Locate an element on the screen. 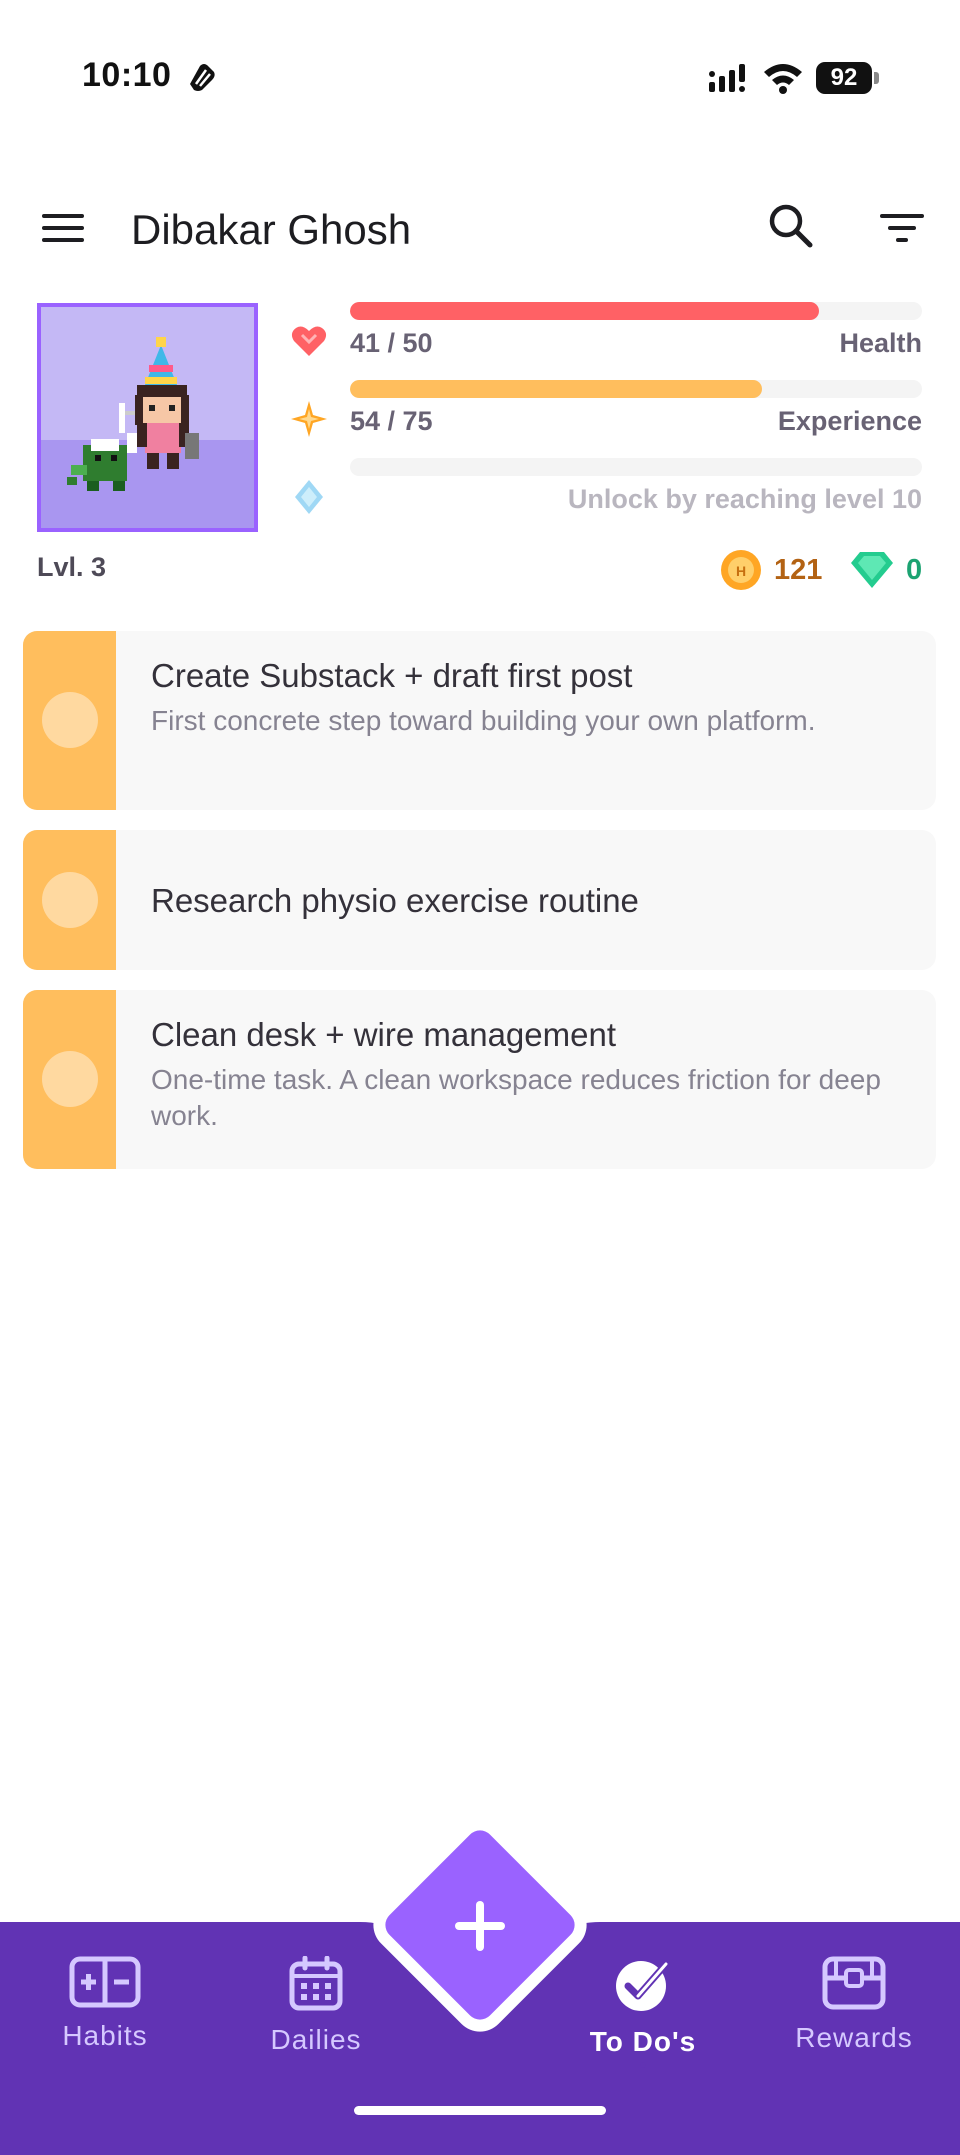 The image size is (960, 2155). gold-value: 121 is located at coordinates (798, 569).